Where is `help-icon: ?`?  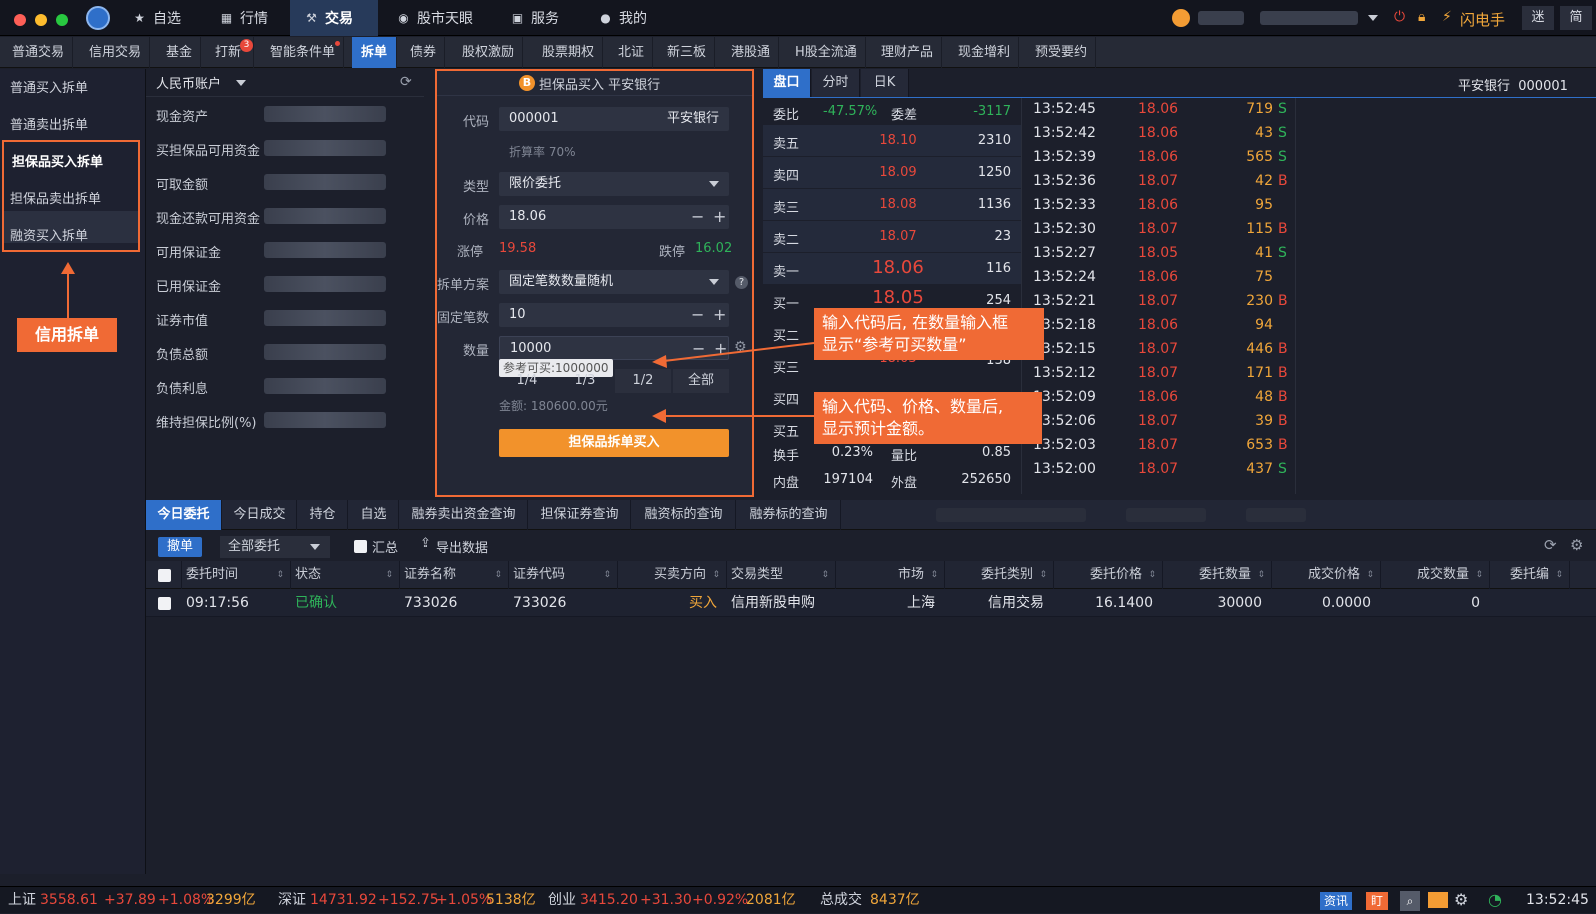
help-icon: ? is located at coordinates (741, 282).